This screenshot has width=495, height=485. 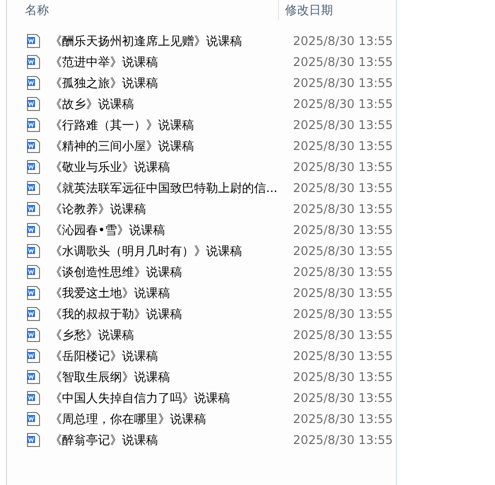 I want to click on column-header: 名称, so click(x=152, y=10).